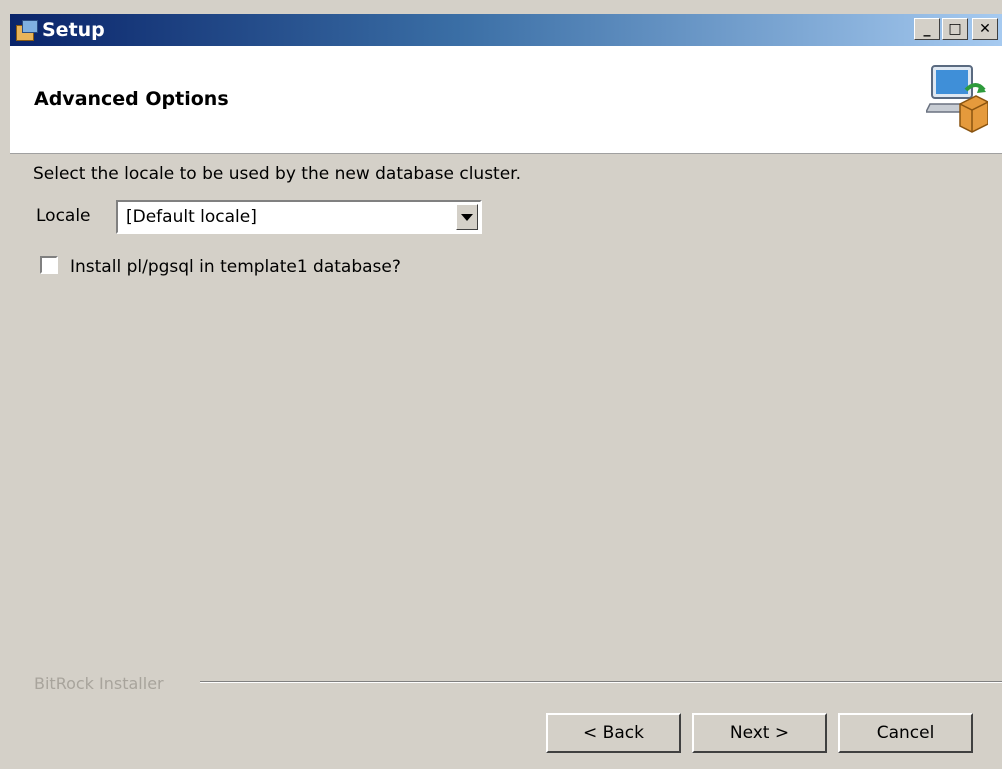 The height and width of the screenshot is (769, 1002). What do you see at coordinates (506, 100) in the screenshot?
I see `header-panel: Advanced Options` at bounding box center [506, 100].